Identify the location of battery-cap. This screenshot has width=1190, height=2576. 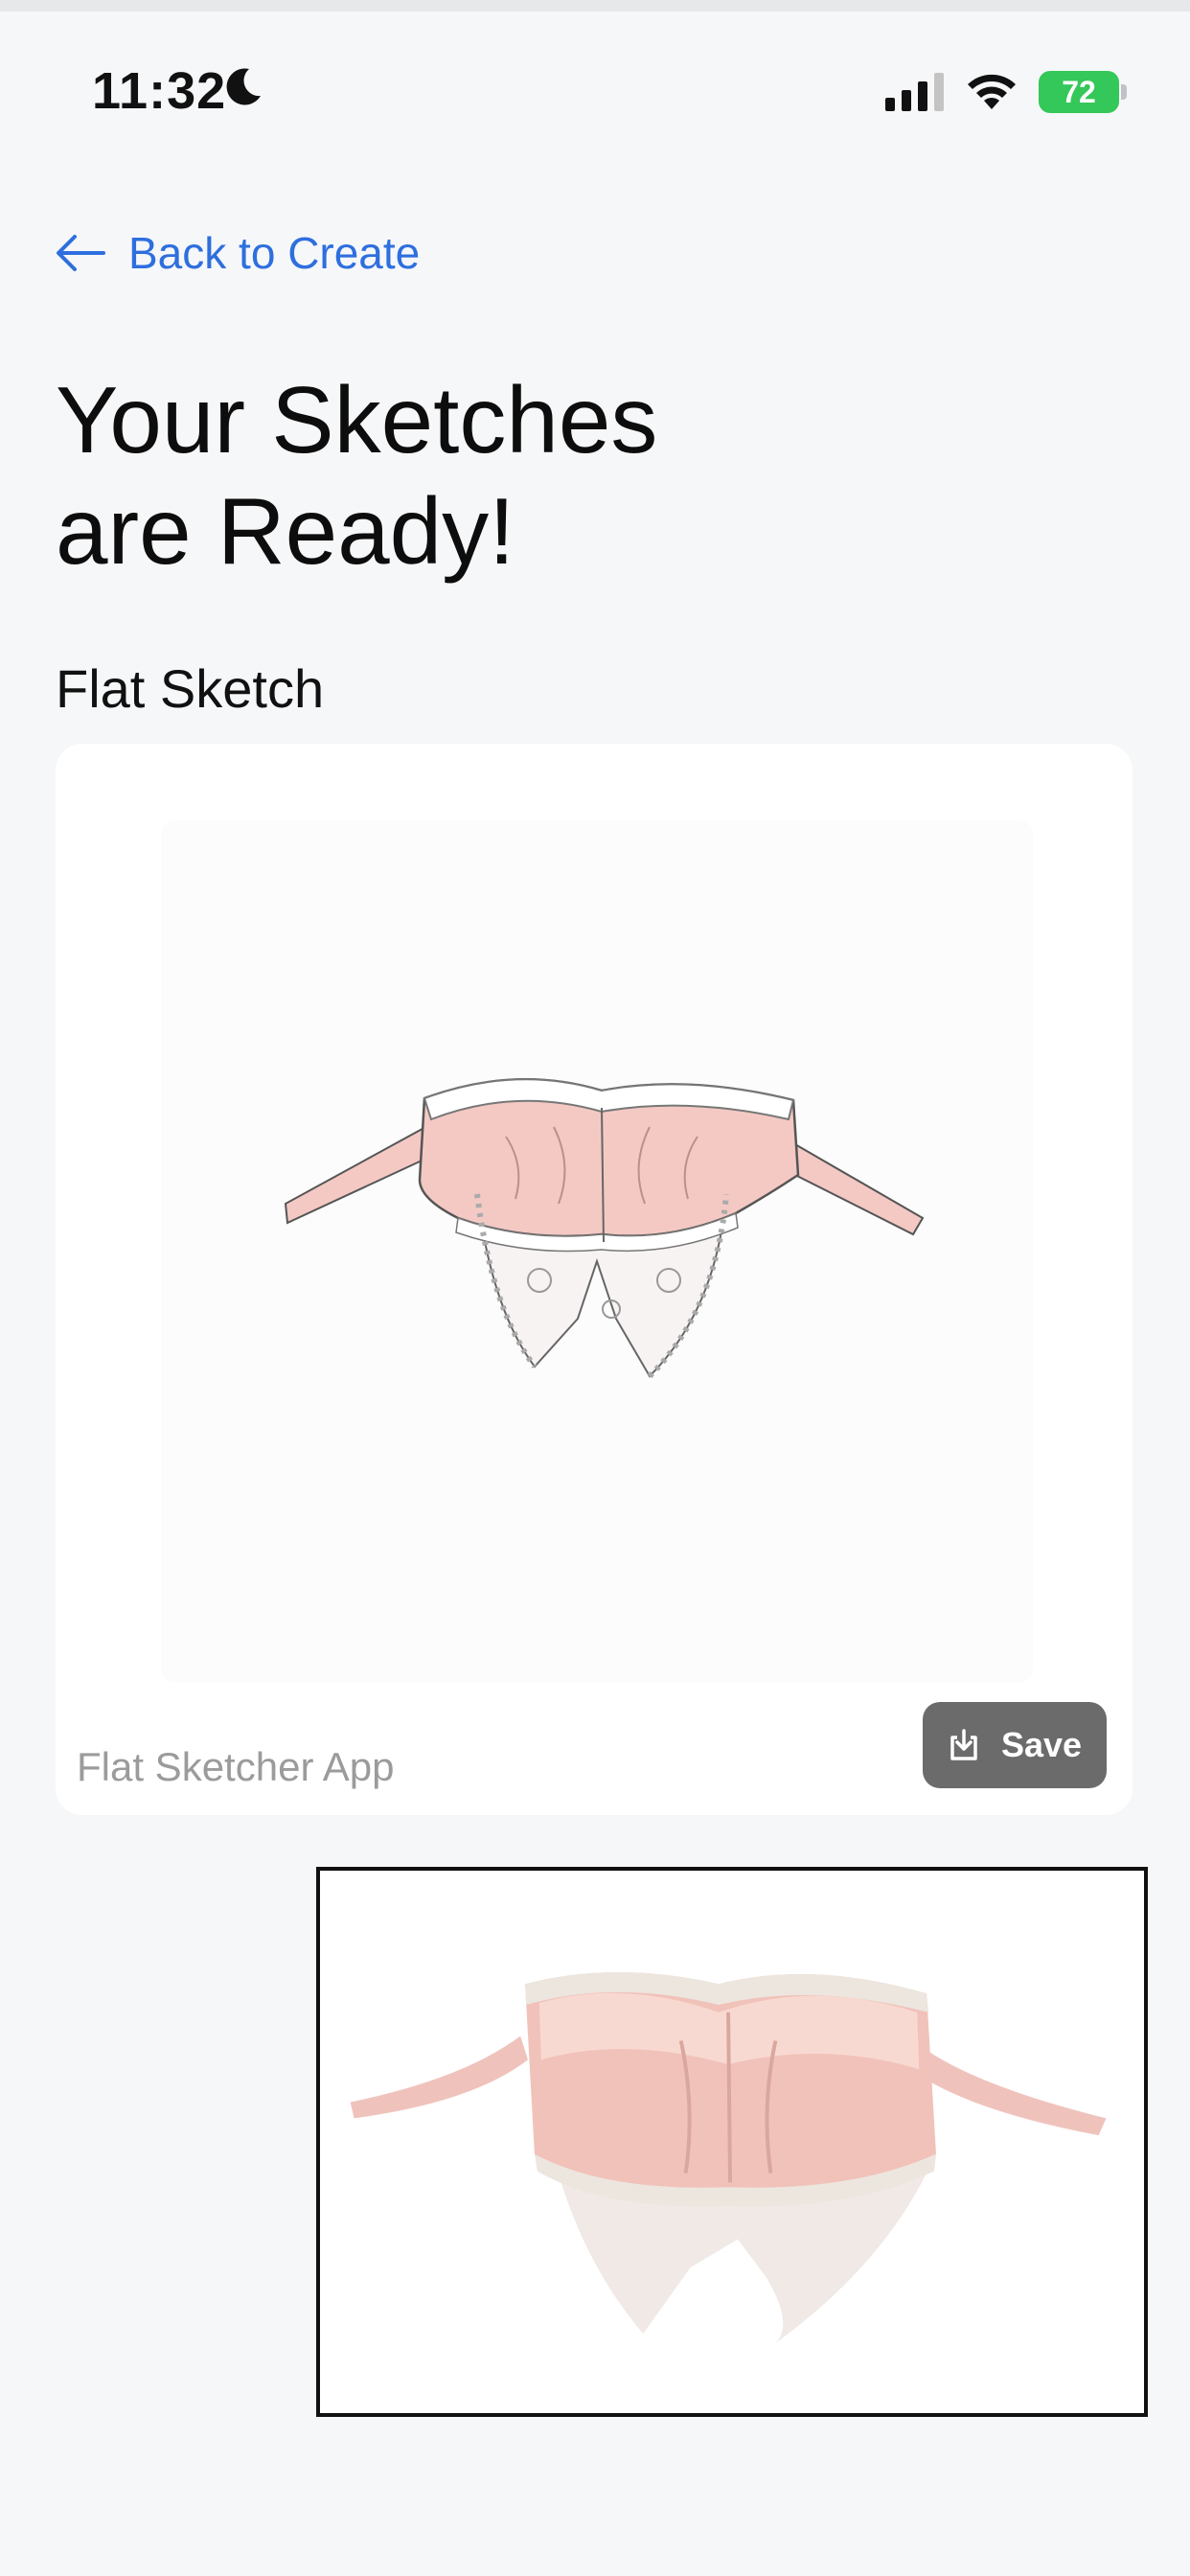
(1124, 92).